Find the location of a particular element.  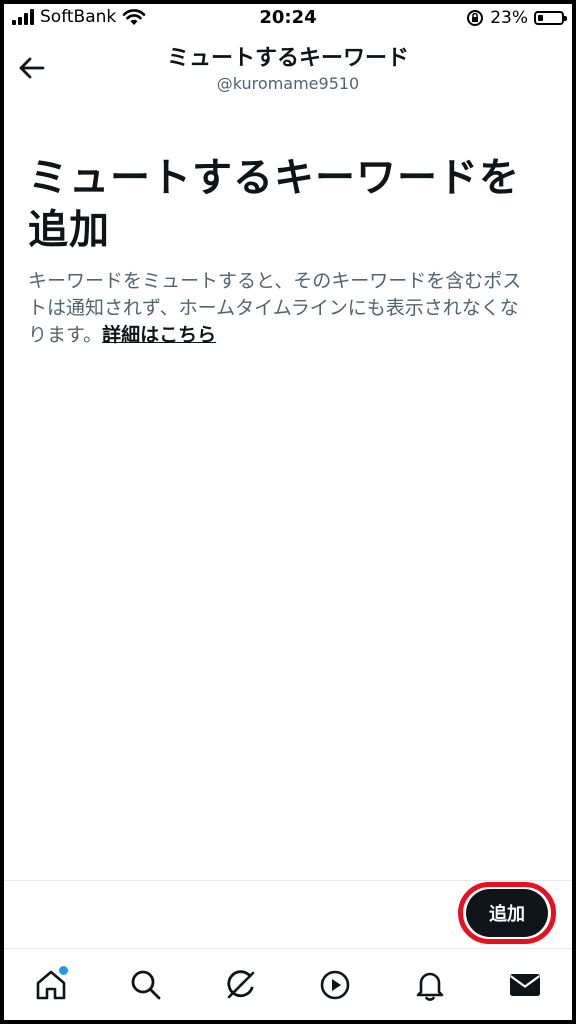

mail-icon is located at coordinates (524, 984).